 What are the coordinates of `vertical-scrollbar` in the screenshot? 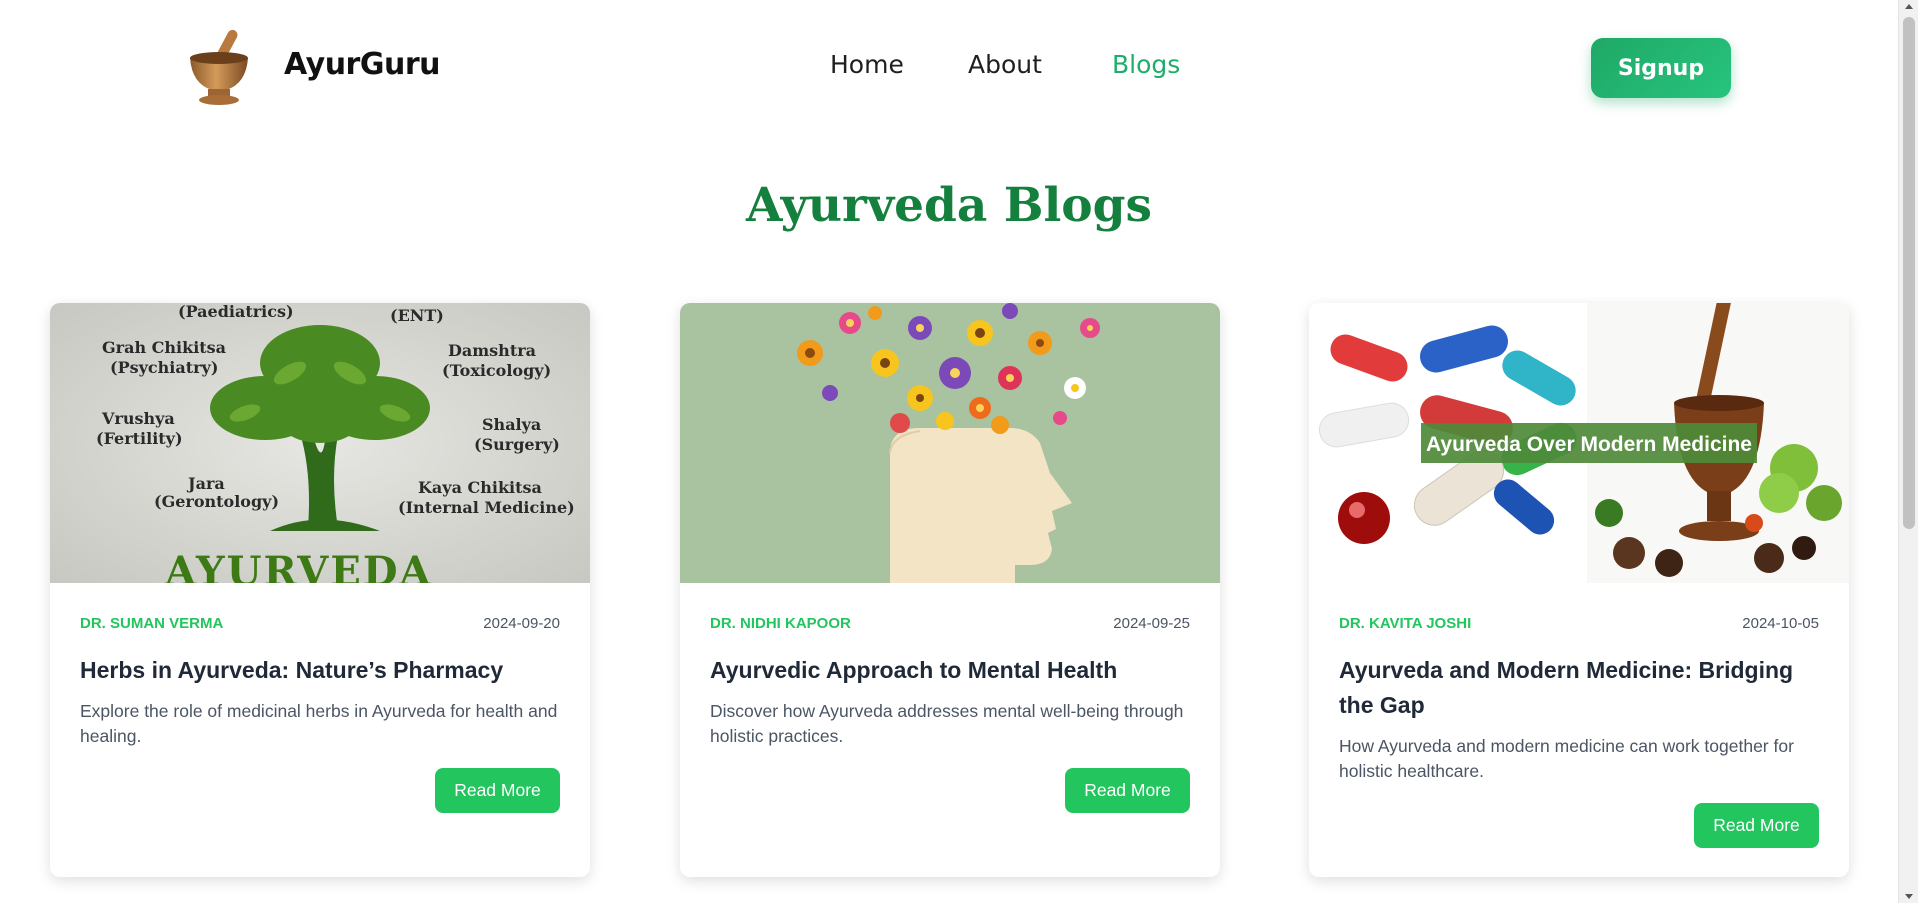 It's located at (1908, 451).